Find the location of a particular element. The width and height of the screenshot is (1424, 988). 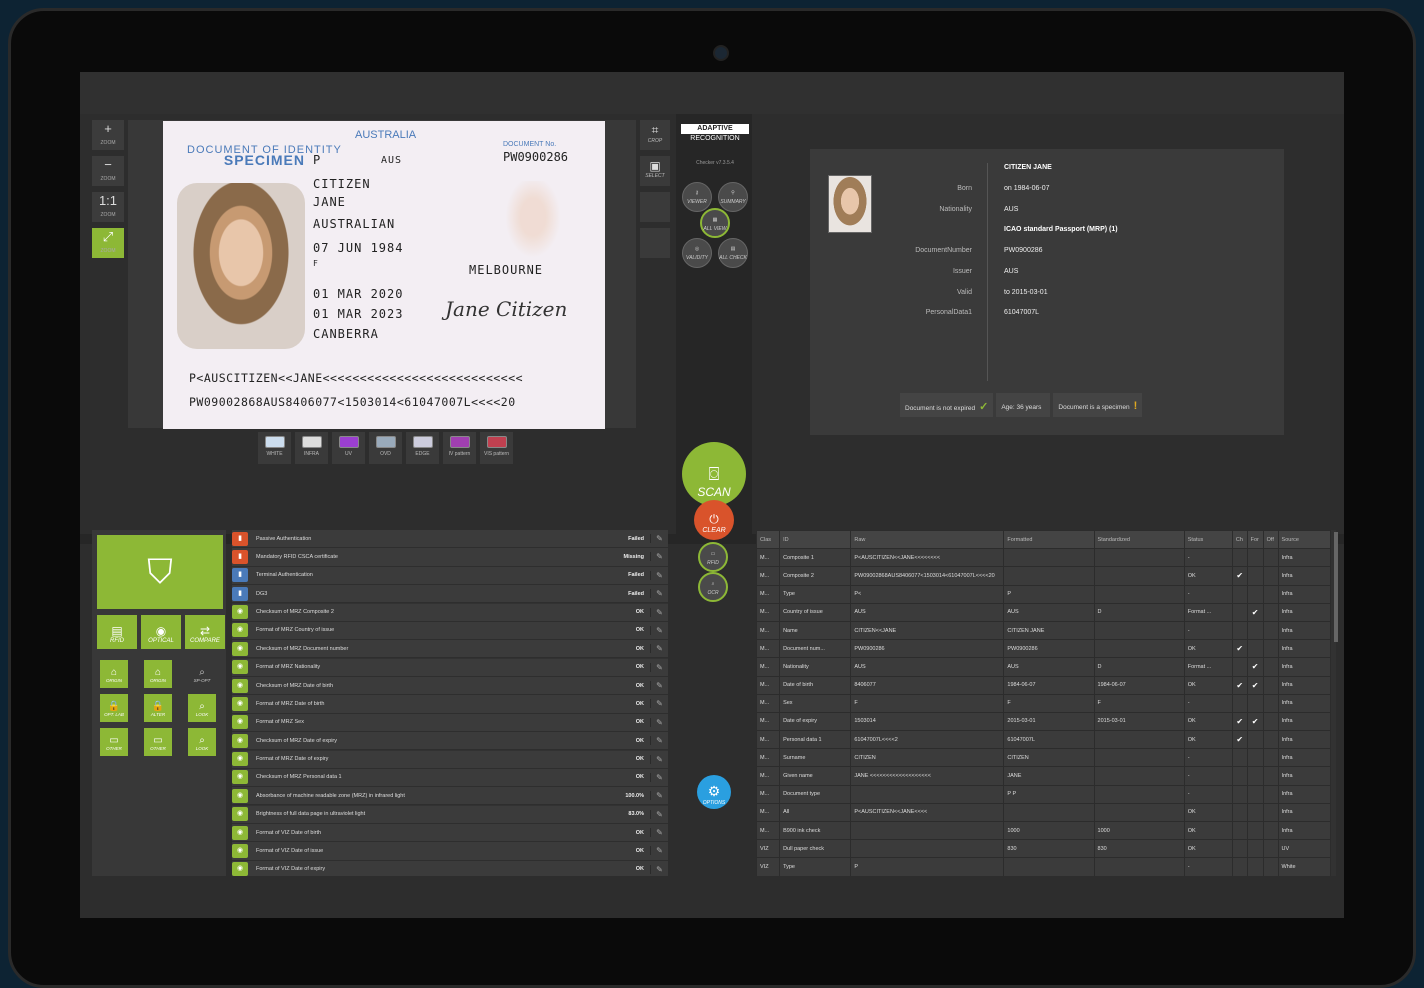

check-row: ▮ Terminal Authentication Failed ✎ is located at coordinates (450, 575).